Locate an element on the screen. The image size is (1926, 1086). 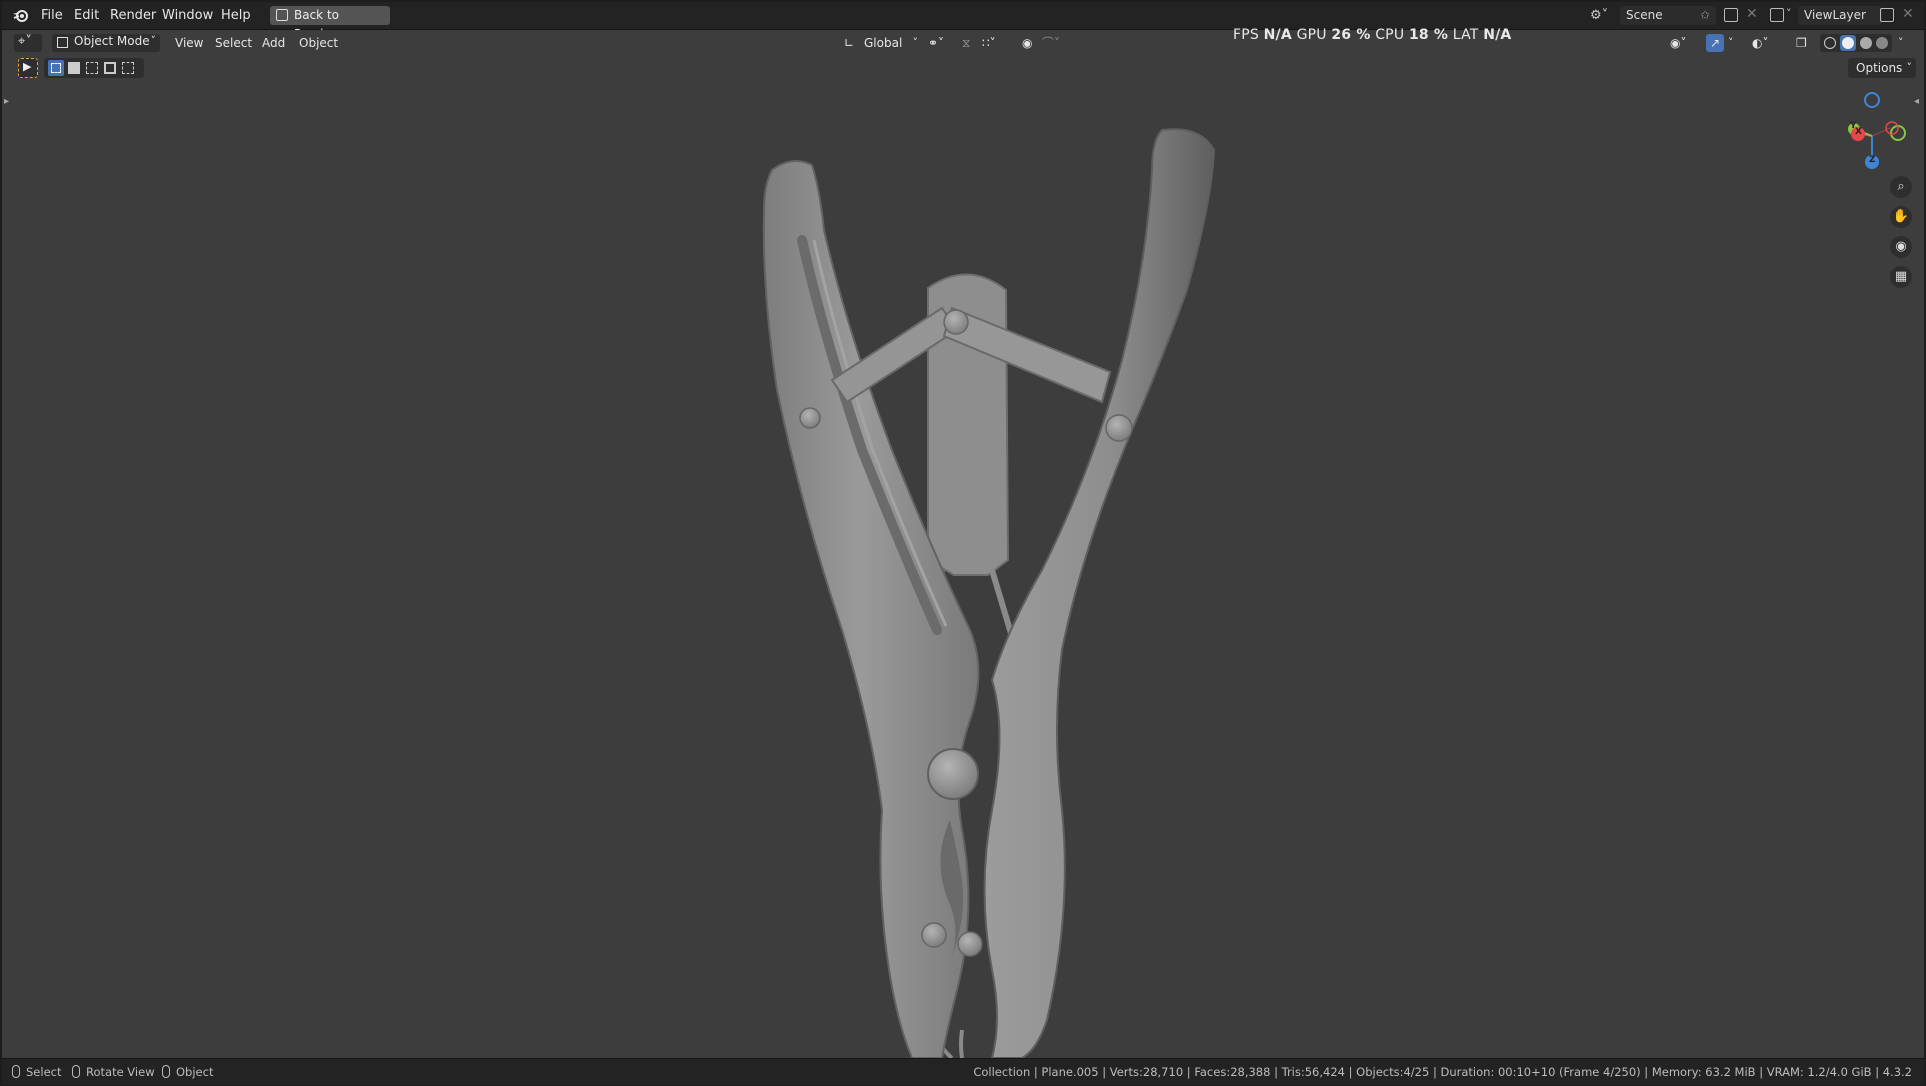
select-subtract-icon is located at coordinates (92, 68).